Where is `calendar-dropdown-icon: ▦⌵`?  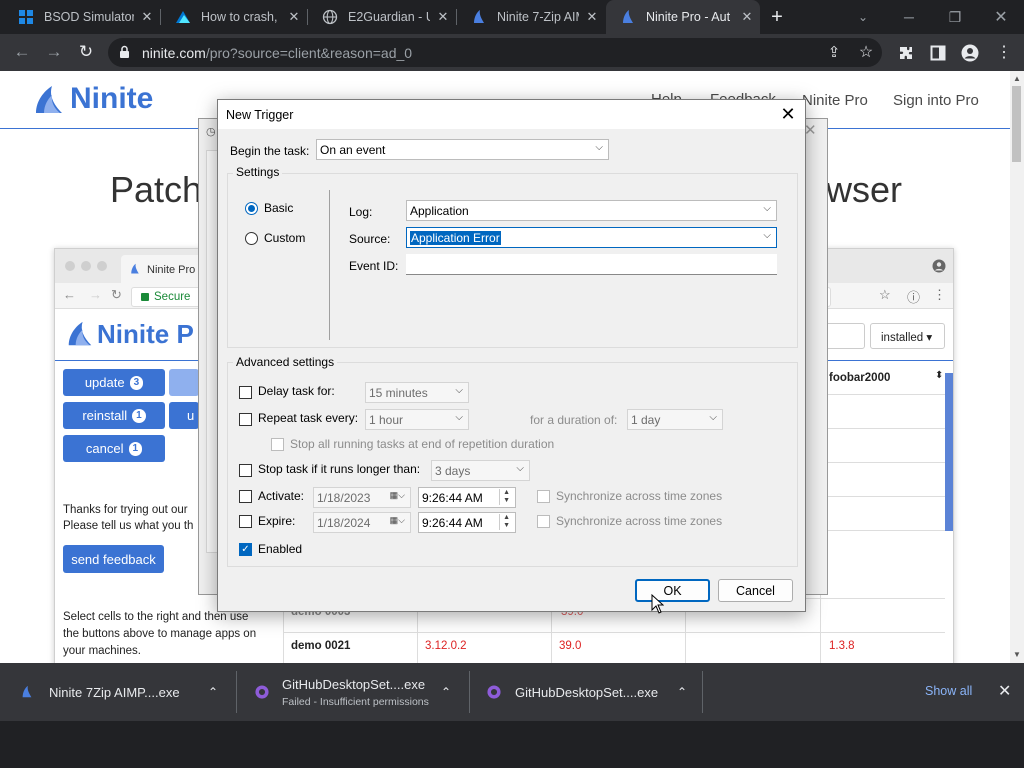
calendar-dropdown-icon: ▦⌵ is located at coordinates (397, 495).